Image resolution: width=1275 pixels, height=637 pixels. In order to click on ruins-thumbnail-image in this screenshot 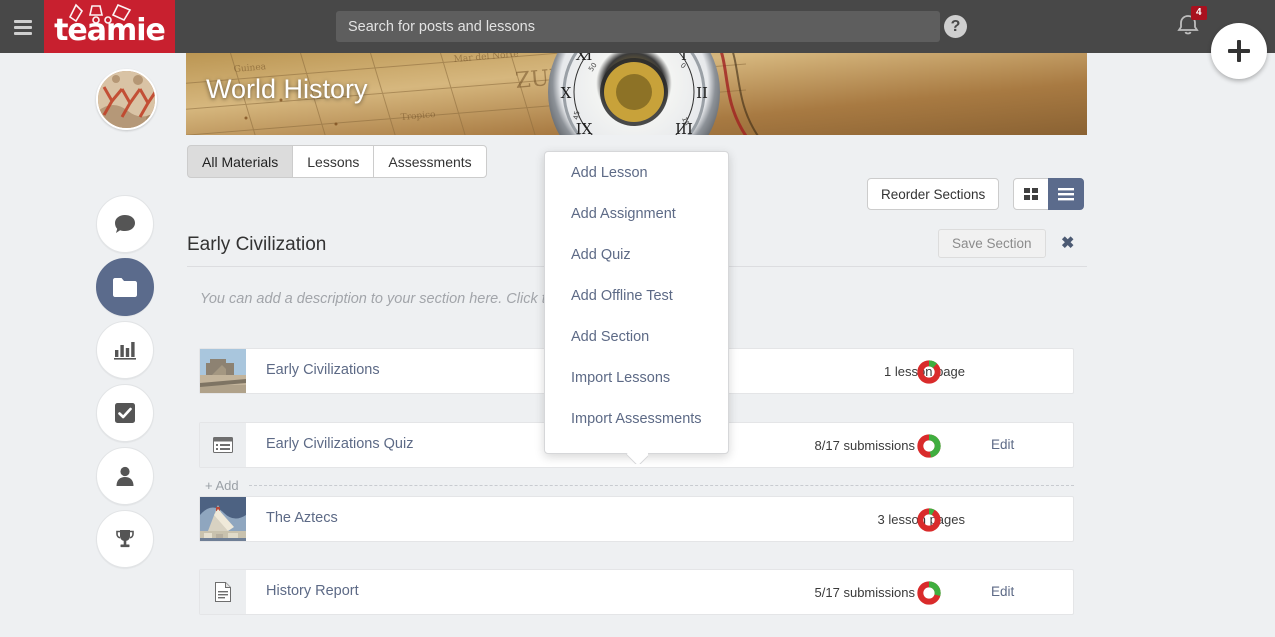, I will do `click(223, 371)`.